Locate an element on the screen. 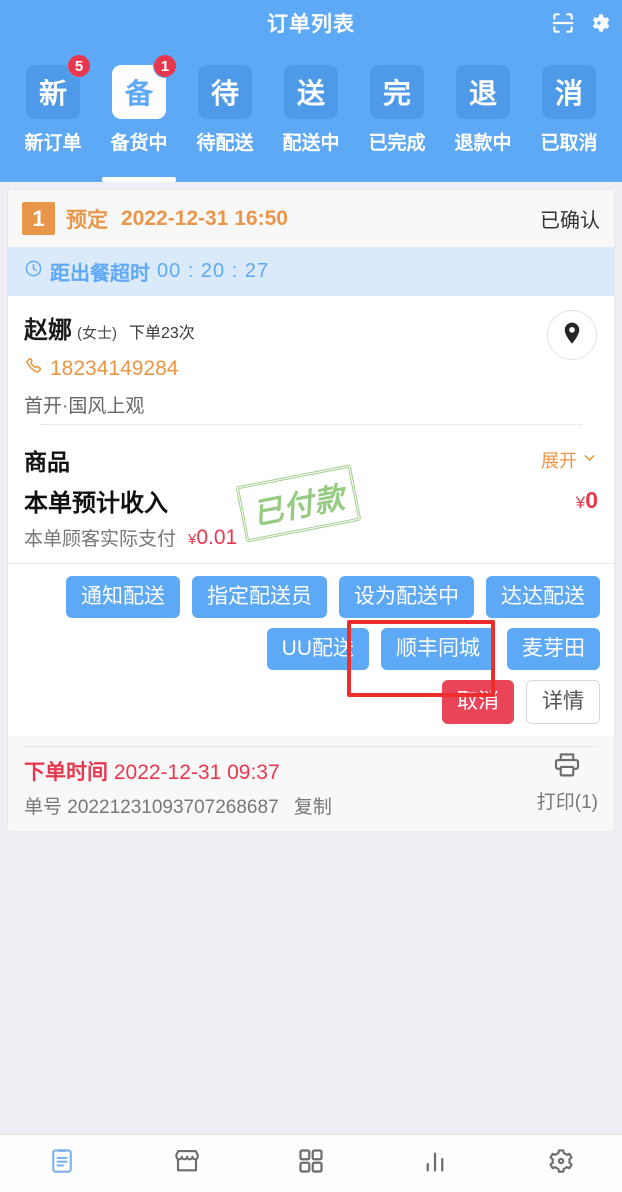  notify-delivery-button: 通知配送 is located at coordinates (123, 597).